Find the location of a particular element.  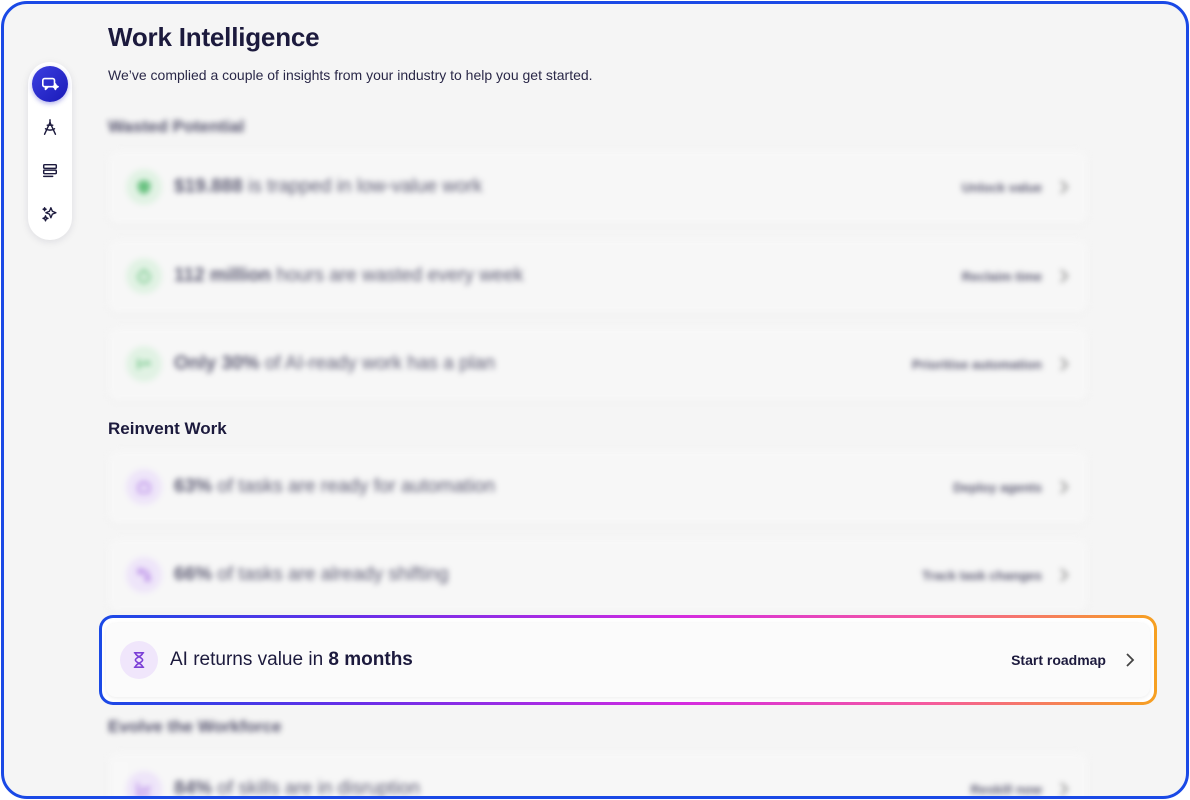

chat-sparkle-icon is located at coordinates (50, 83).